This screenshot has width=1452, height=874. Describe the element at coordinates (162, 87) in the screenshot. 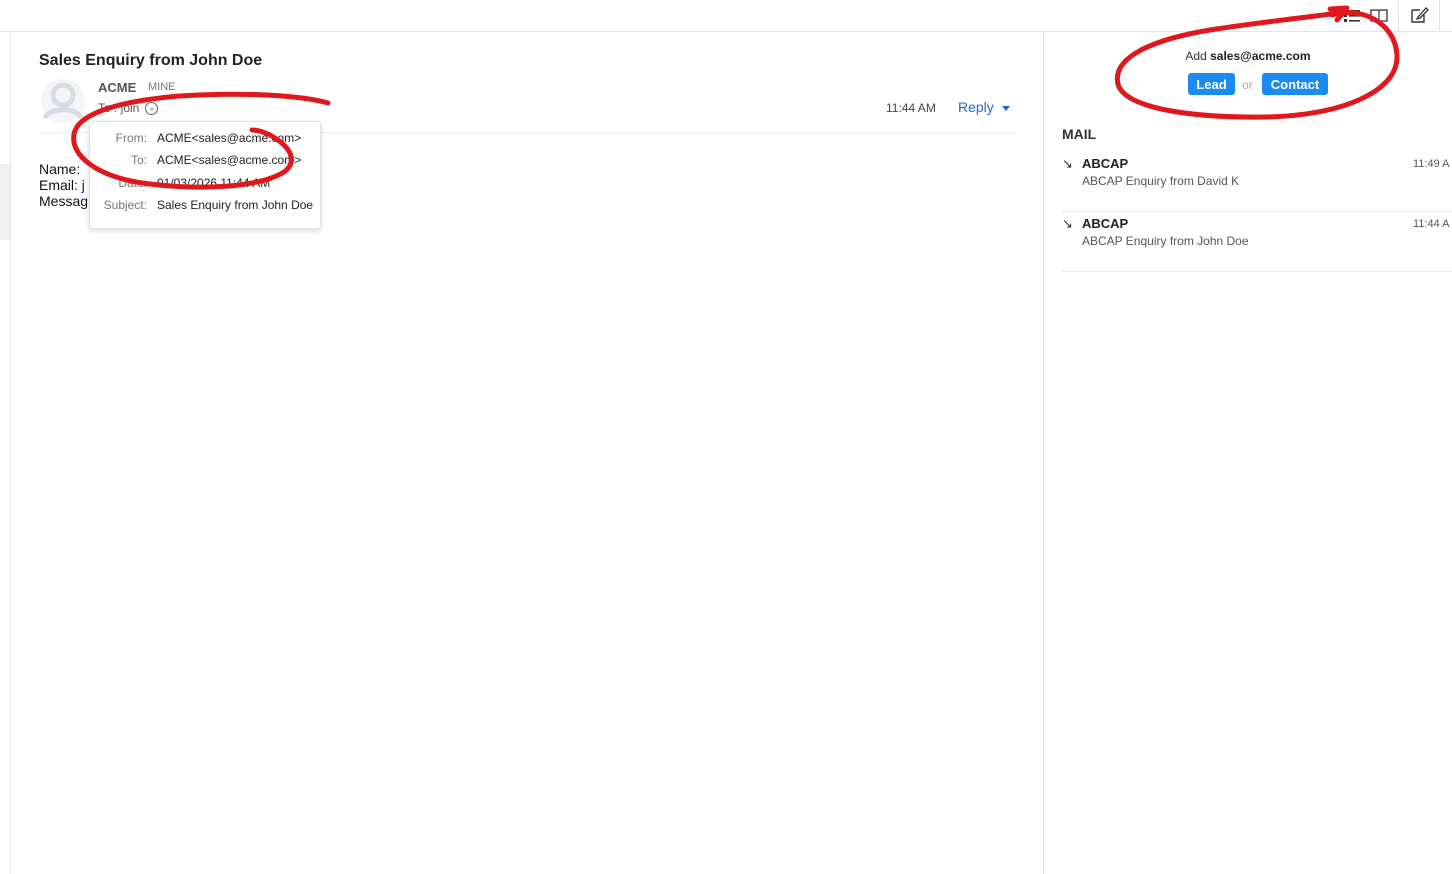

I see `sender-tag: MINE` at that location.